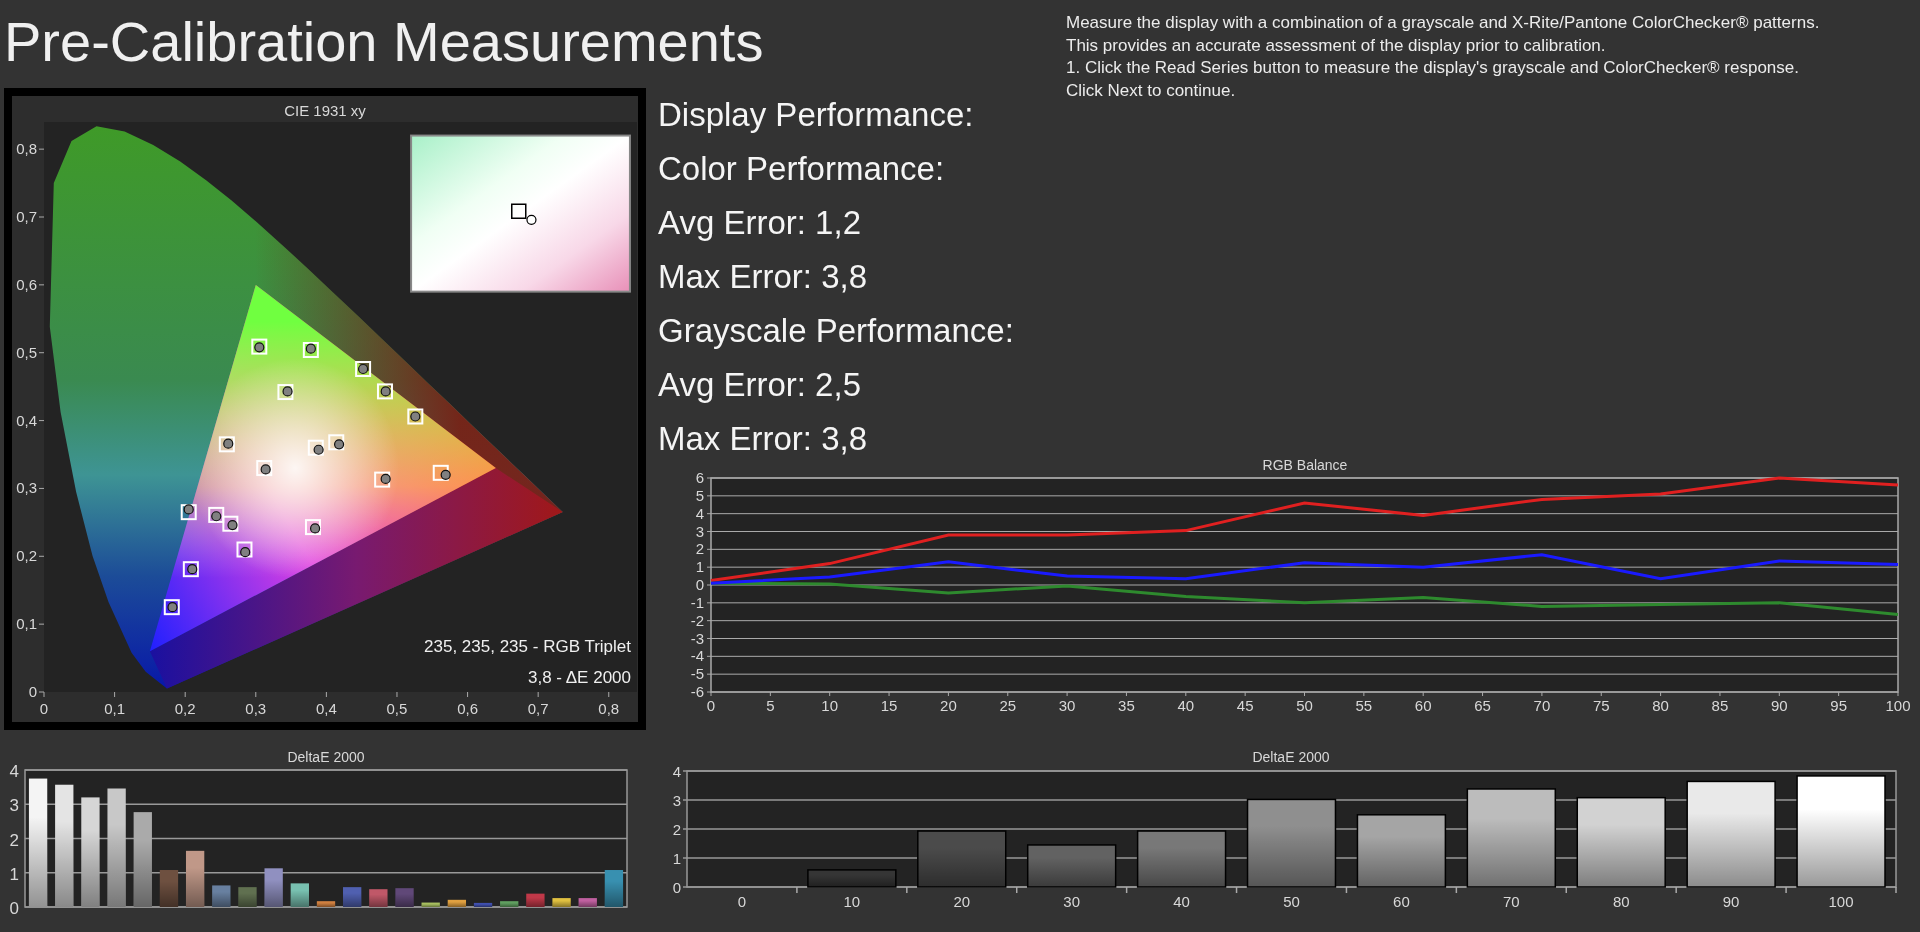 This screenshot has width=1920, height=932. What do you see at coordinates (760, 223) in the screenshot?
I see `performance-text: Avg Error: 1,2` at bounding box center [760, 223].